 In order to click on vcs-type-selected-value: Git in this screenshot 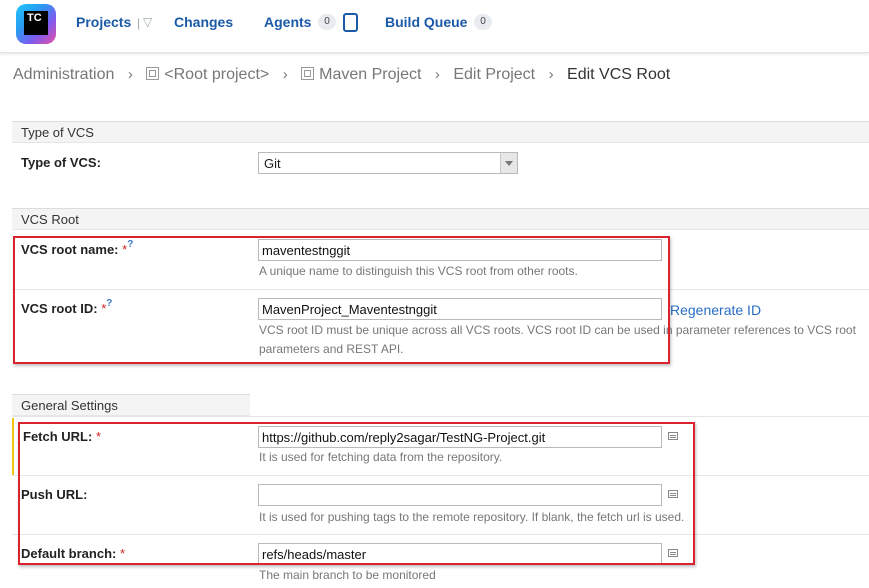, I will do `click(272, 163)`.